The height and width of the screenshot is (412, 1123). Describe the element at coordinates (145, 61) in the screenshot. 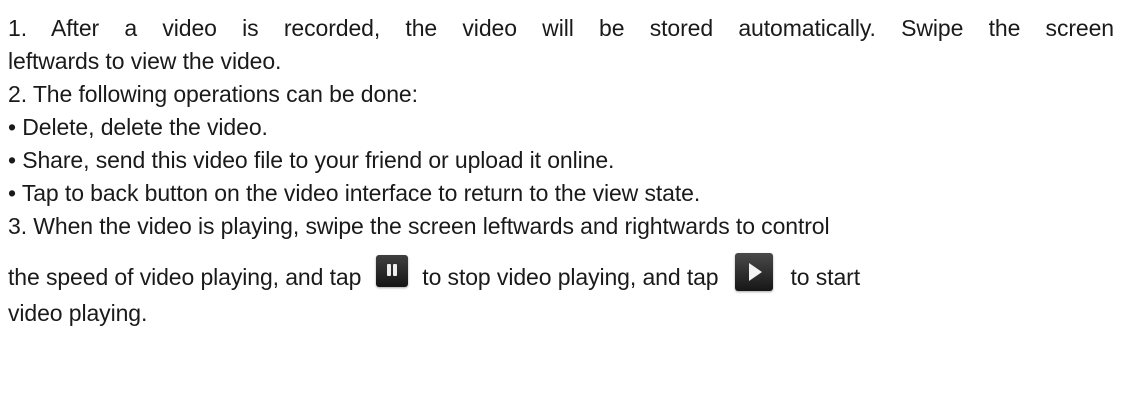

I see `paragraph-1-line-2: leftwards to view the video.` at that location.